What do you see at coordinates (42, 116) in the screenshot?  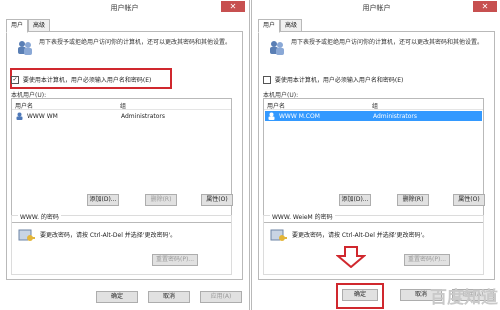 I see `row-username: WWW WM` at bounding box center [42, 116].